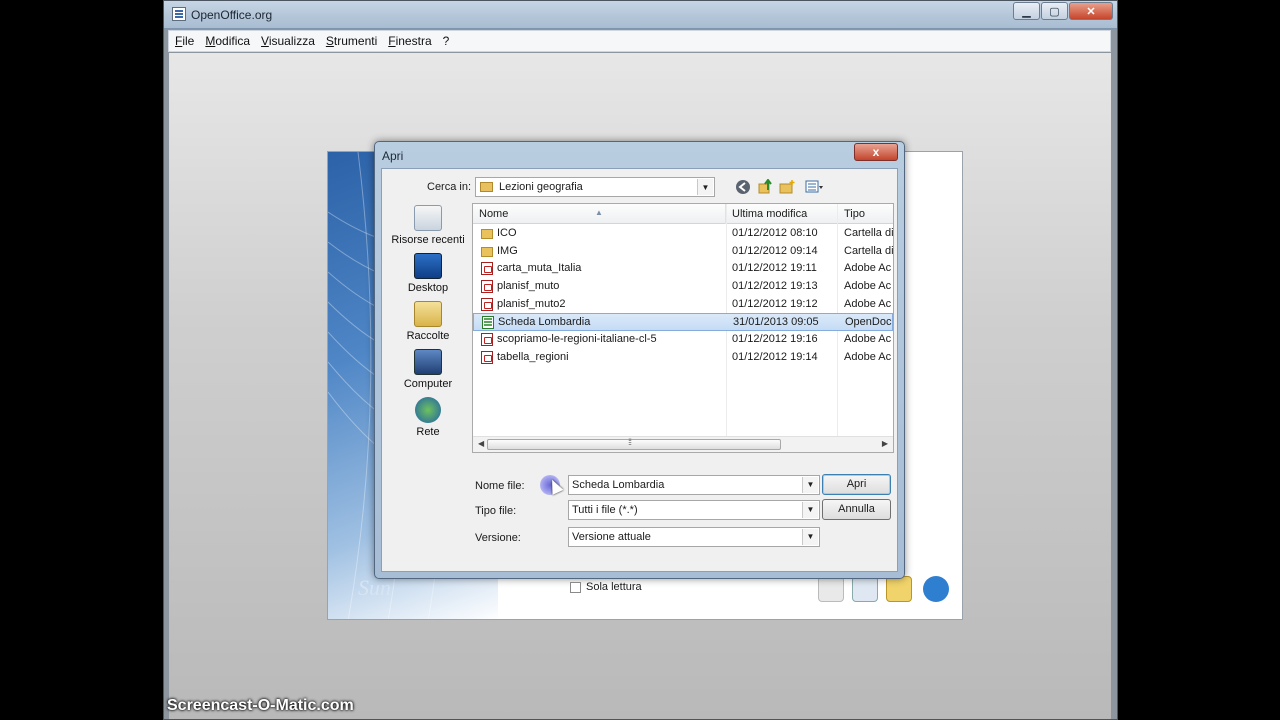 Image resolution: width=1280 pixels, height=720 pixels. What do you see at coordinates (351, 41) in the screenshot?
I see `menu-strumenti: Strumenti` at bounding box center [351, 41].